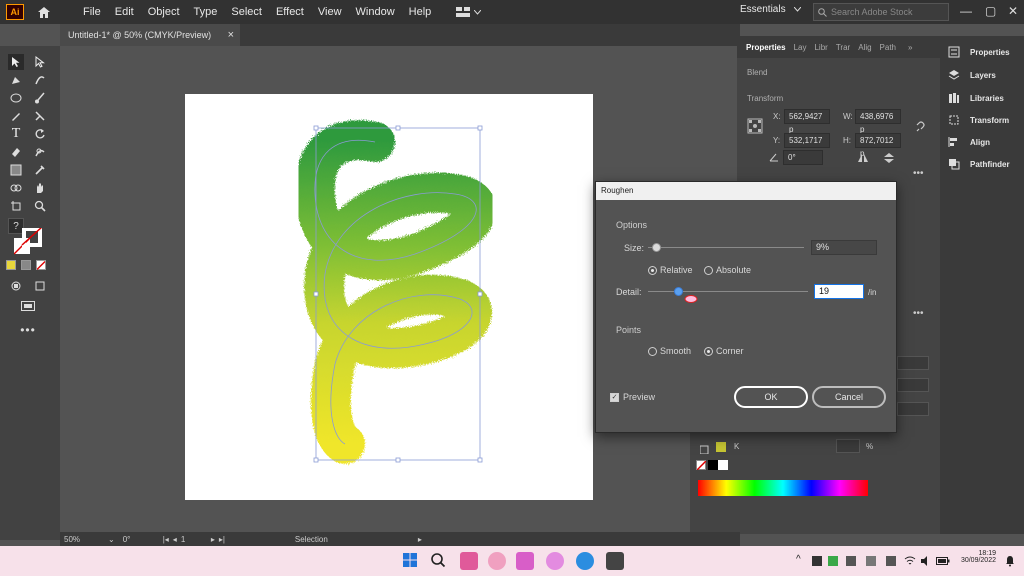 The width and height of the screenshot is (1024, 576). I want to click on eraser-tool, so click(16, 152).